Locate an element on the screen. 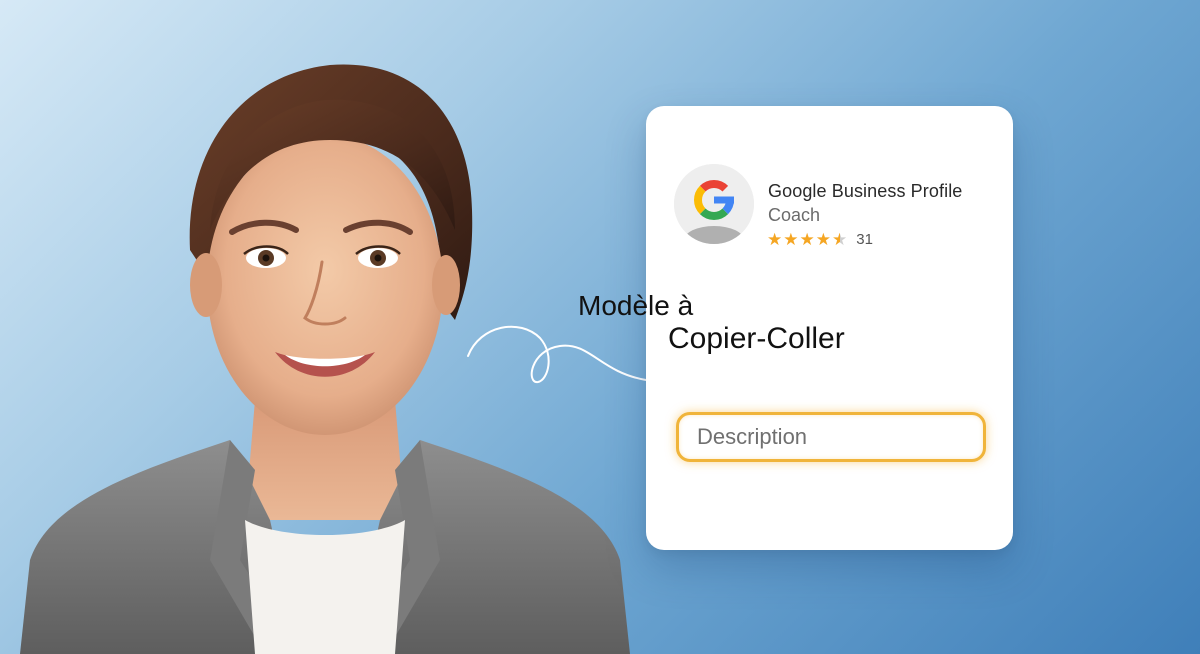  headline-line-1: Modèle à is located at coordinates (636, 305).